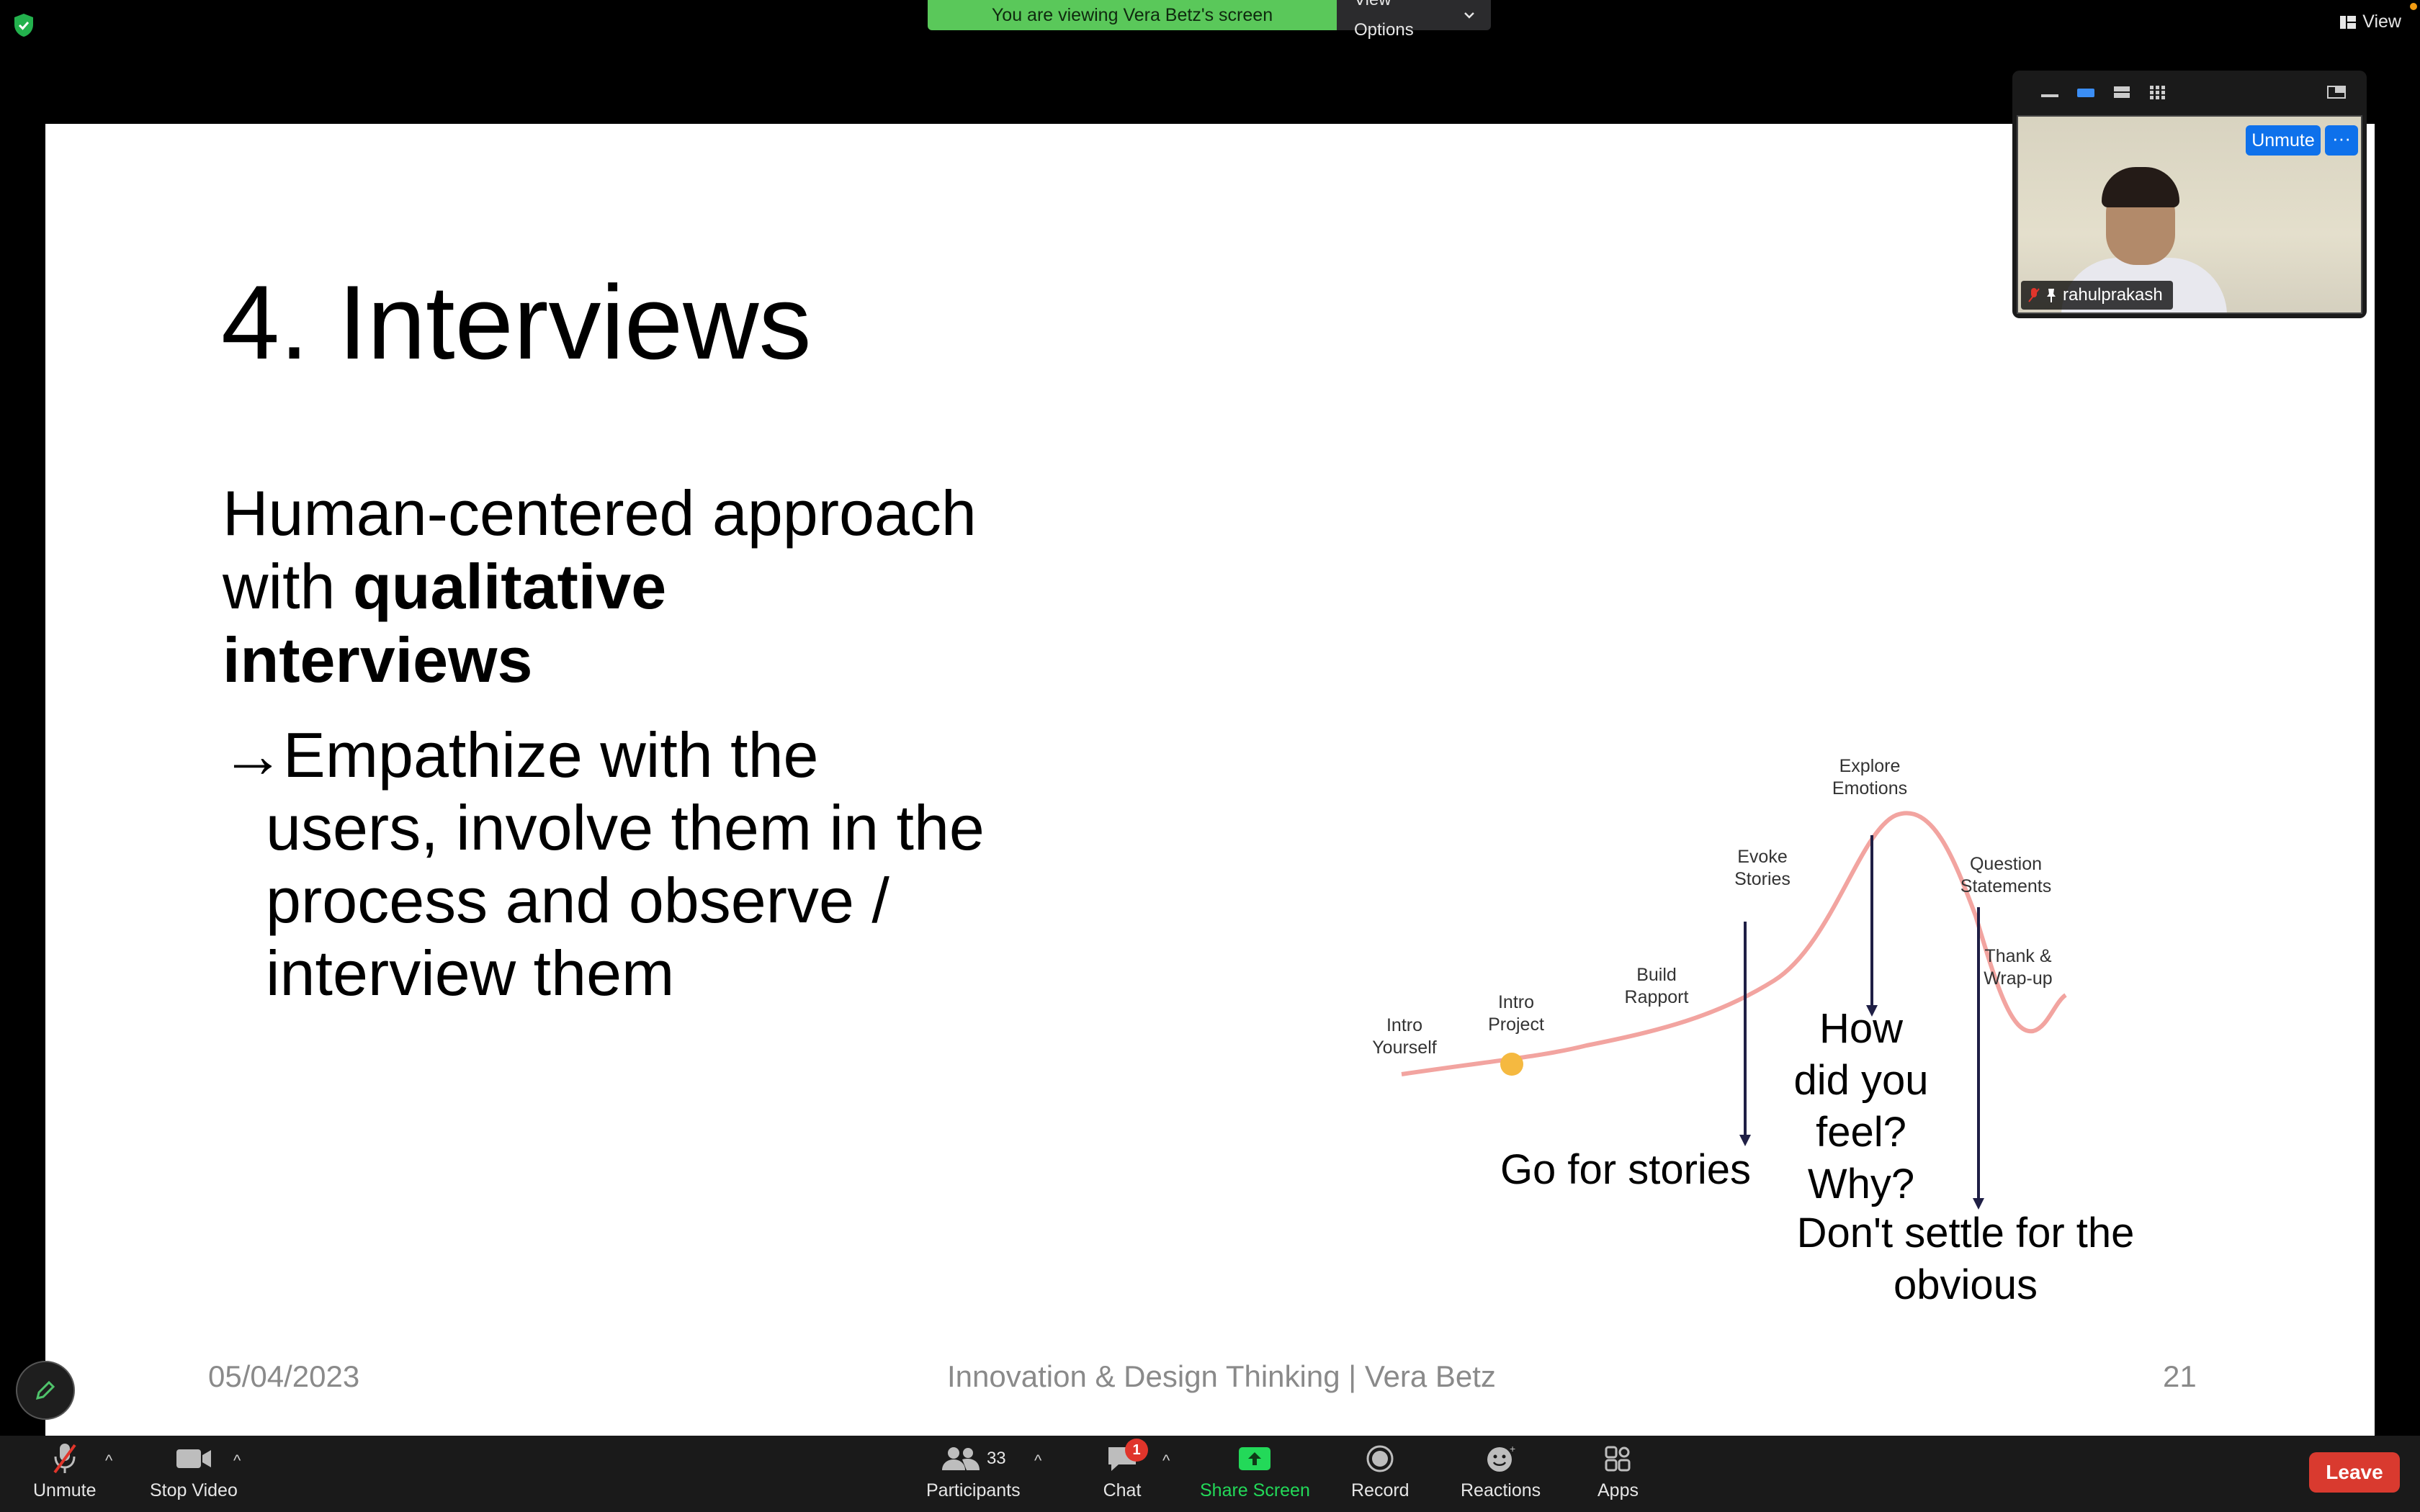 The width and height of the screenshot is (2420, 1512). What do you see at coordinates (1404, 1048) in the screenshot?
I see `stage-label: Yourself` at bounding box center [1404, 1048].